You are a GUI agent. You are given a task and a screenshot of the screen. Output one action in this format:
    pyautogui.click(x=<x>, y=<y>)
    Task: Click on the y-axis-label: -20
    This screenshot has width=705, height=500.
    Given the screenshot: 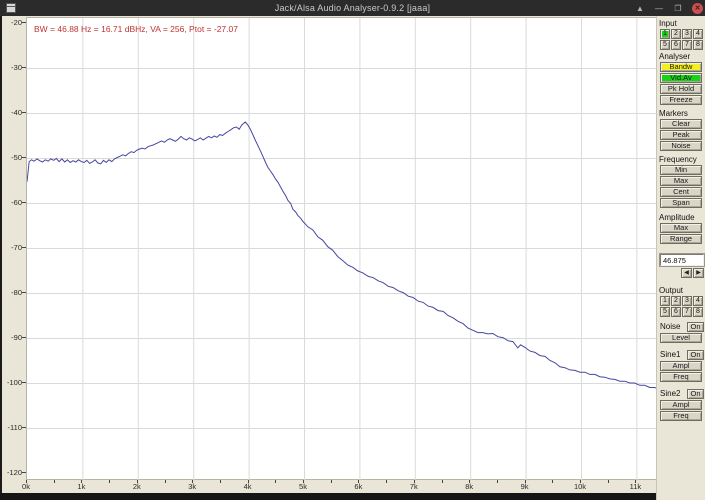 What is the action you would take?
    pyautogui.click(x=16, y=22)
    